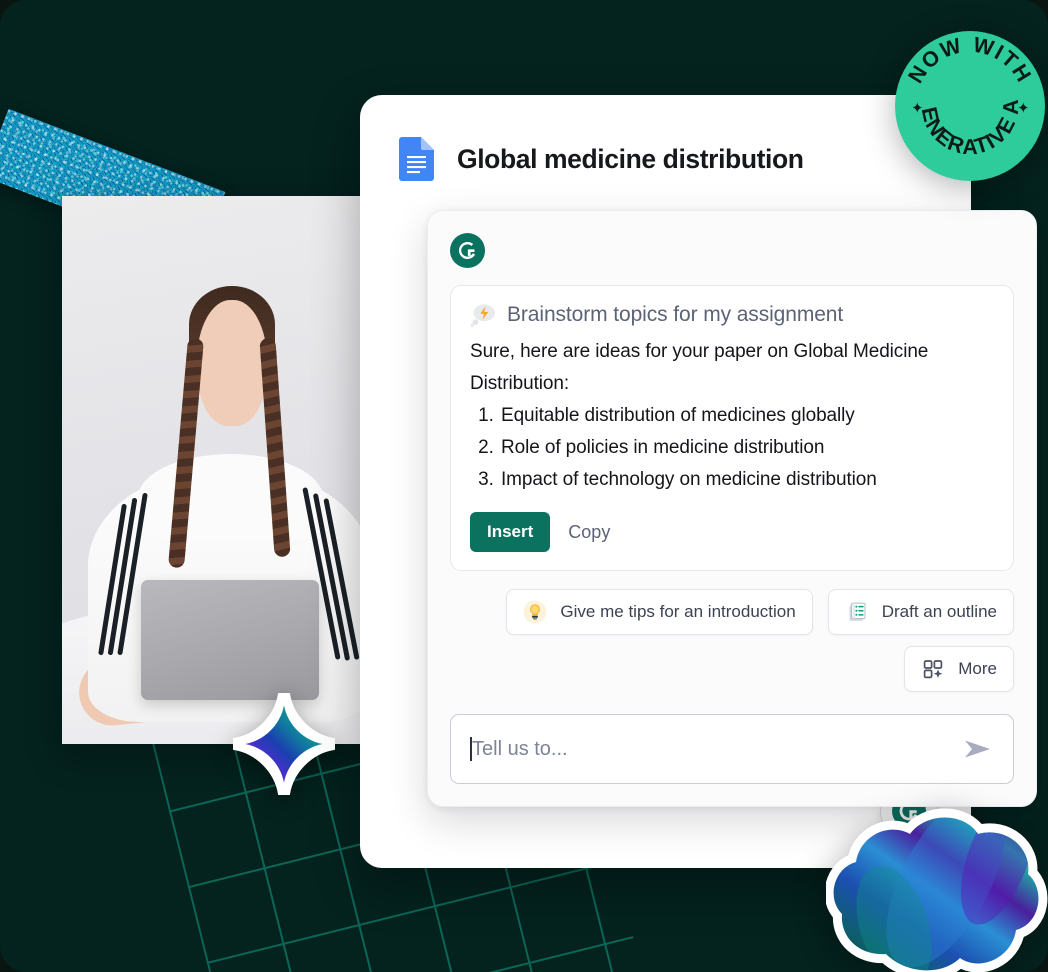 The height and width of the screenshot is (972, 1048). I want to click on grammarly-logo-icon, so click(467, 250).